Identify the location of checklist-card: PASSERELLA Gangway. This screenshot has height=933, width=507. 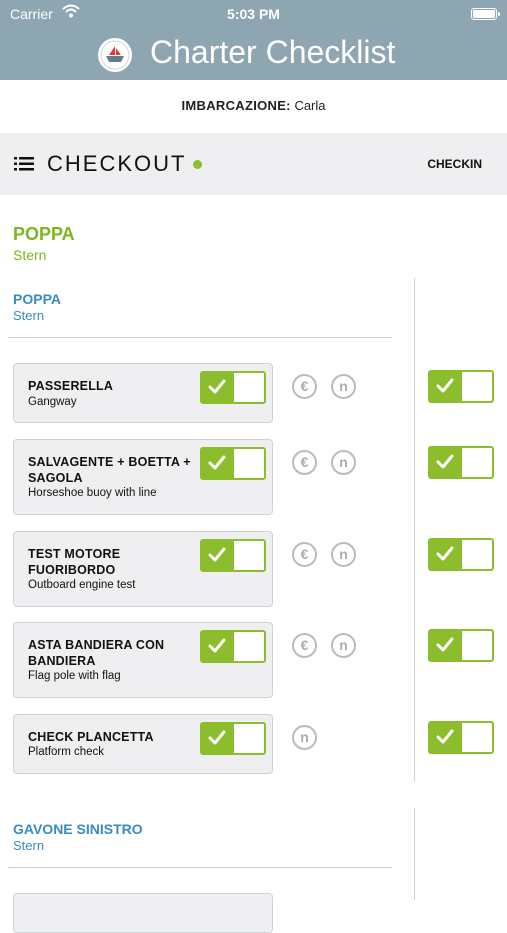
(143, 393).